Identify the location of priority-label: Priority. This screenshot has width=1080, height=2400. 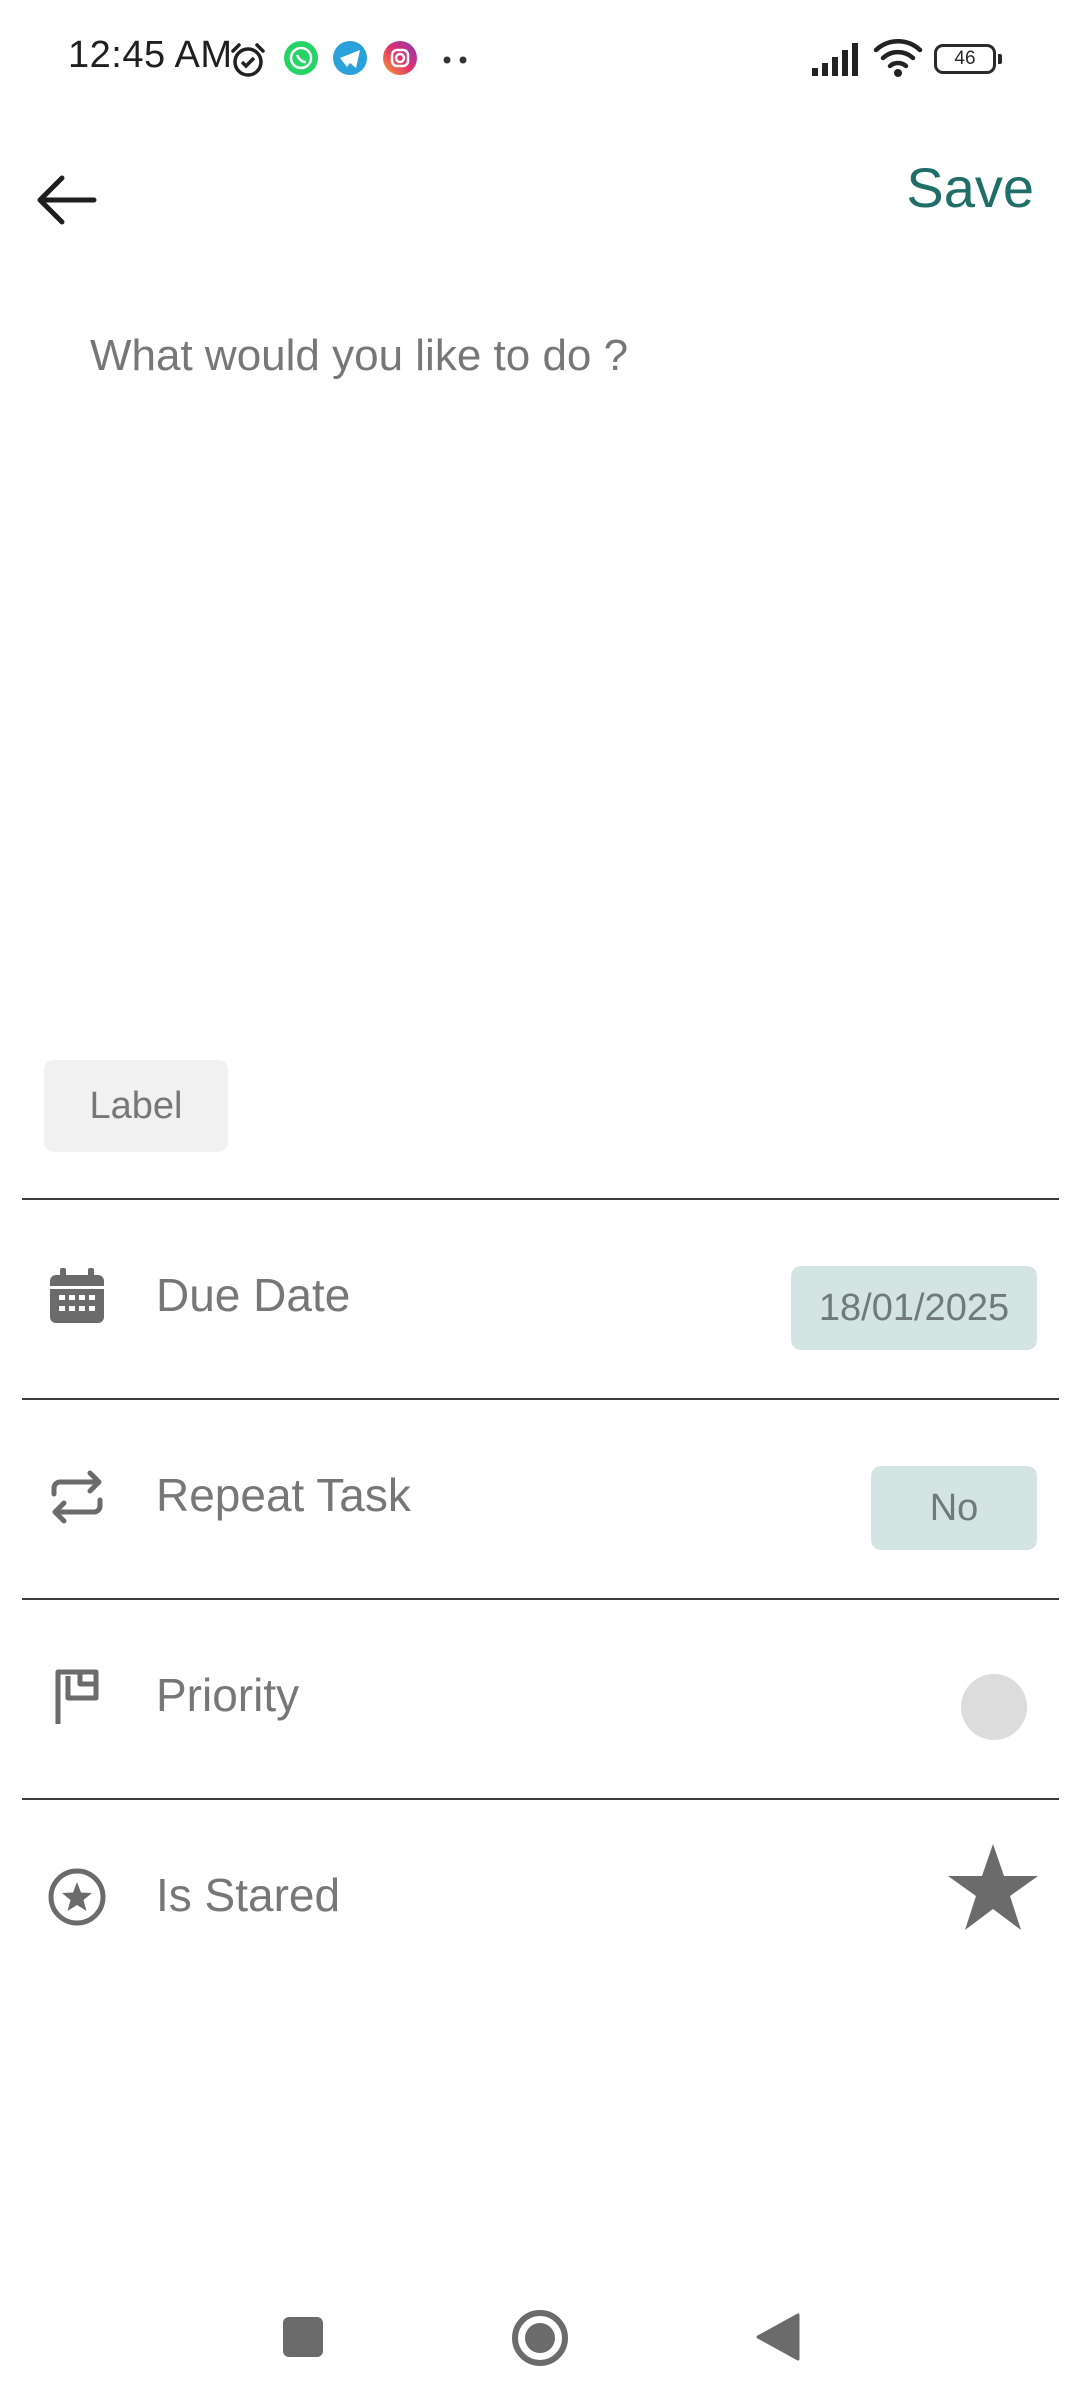
(228, 1695).